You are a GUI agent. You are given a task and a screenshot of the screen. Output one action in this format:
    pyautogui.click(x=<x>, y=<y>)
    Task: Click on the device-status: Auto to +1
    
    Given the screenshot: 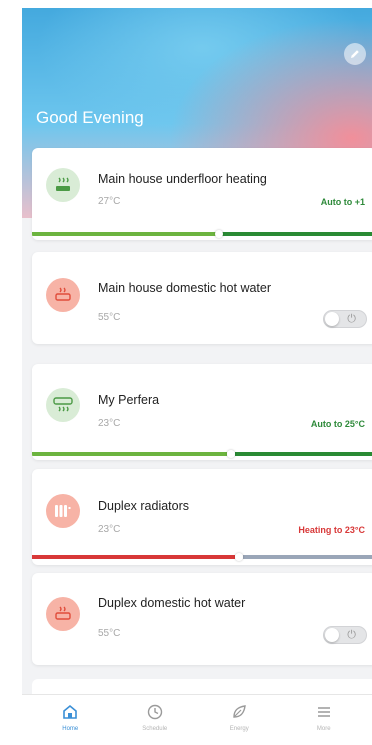 What is the action you would take?
    pyautogui.click(x=342, y=202)
    